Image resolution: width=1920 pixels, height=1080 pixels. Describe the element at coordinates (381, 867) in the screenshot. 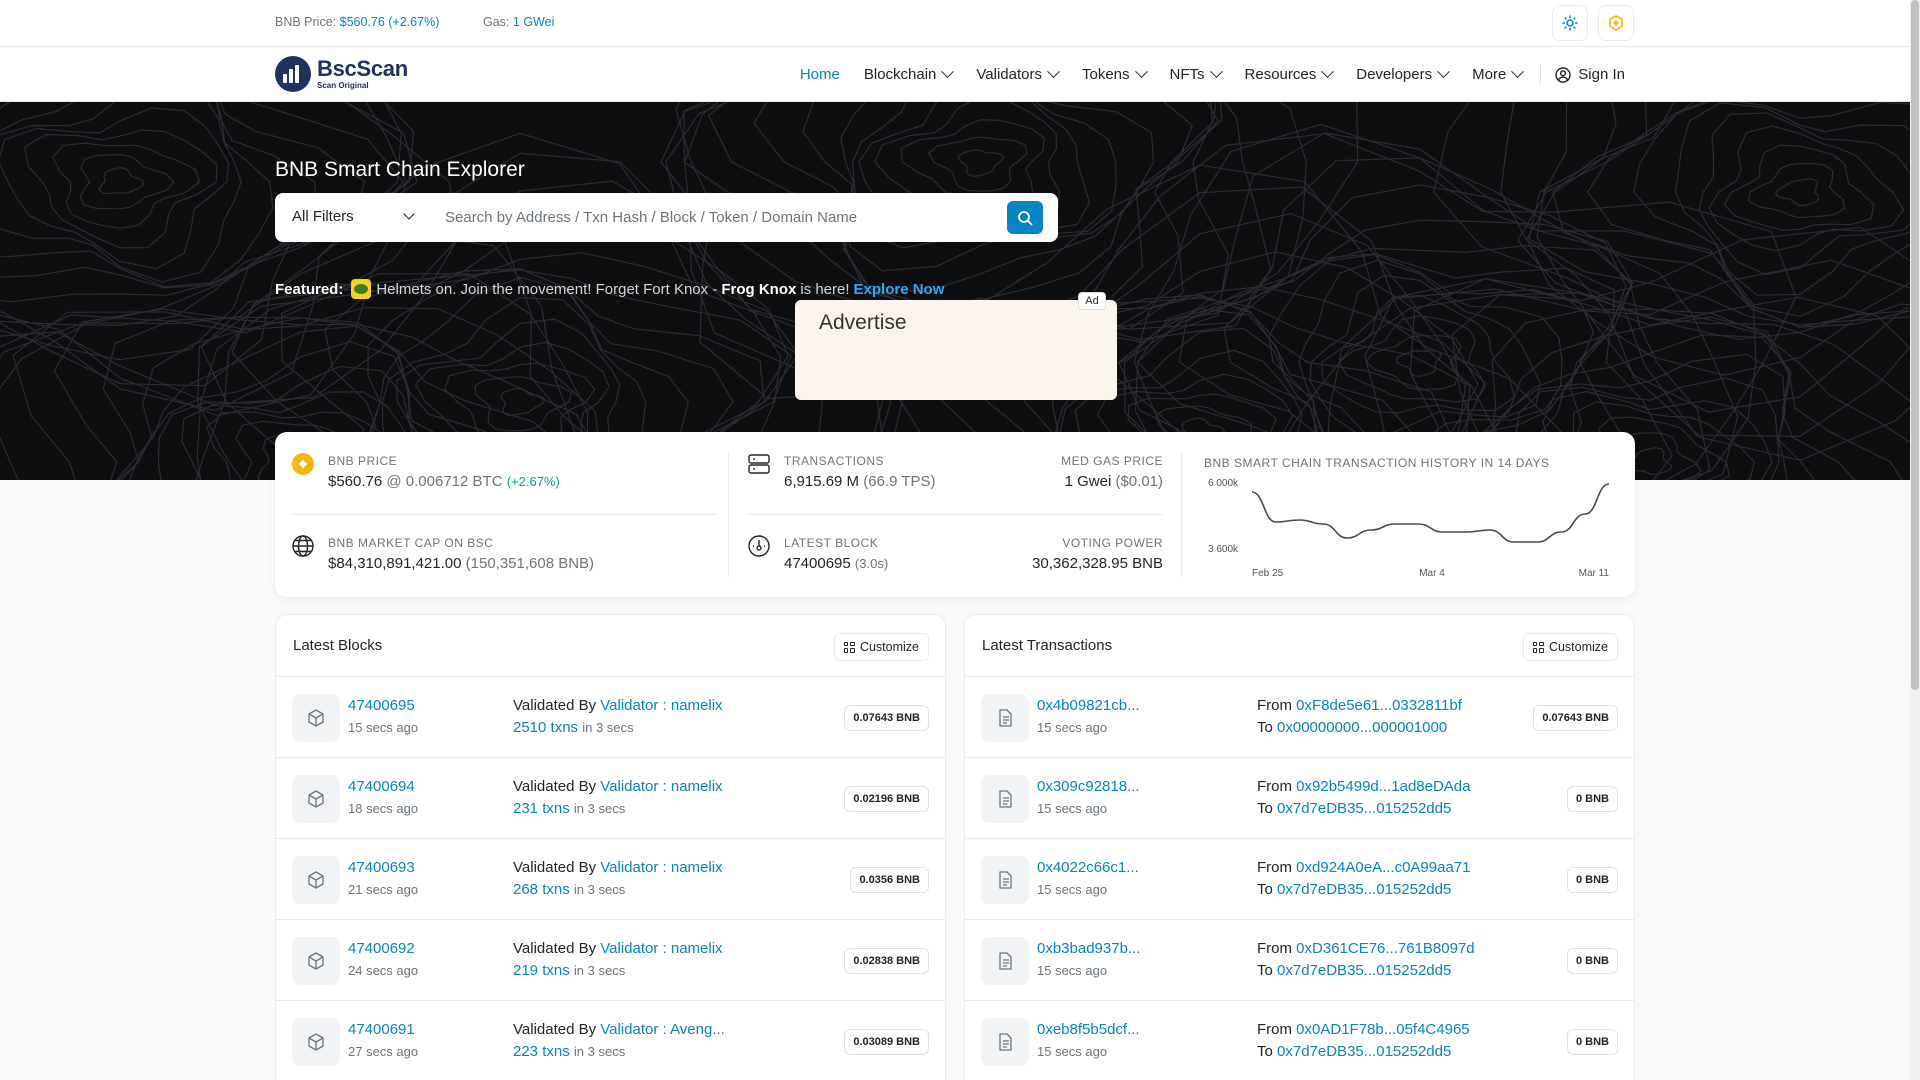

I see `block-number-link: 47400693` at that location.